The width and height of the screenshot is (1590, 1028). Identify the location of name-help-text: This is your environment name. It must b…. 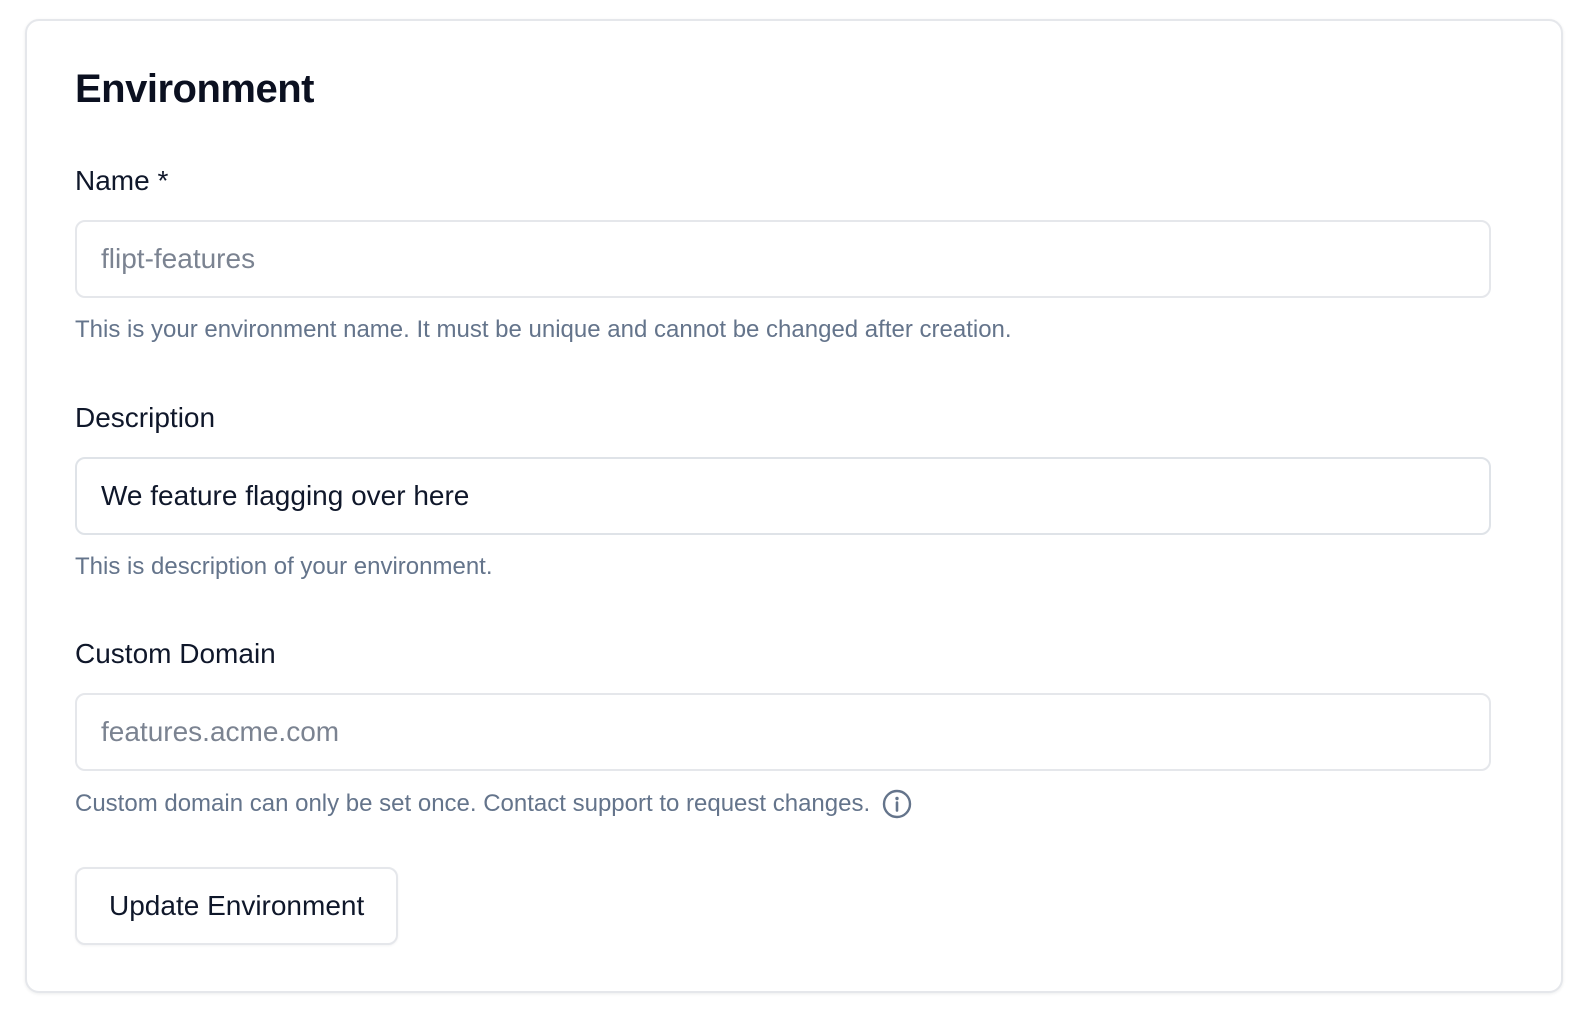
(543, 330).